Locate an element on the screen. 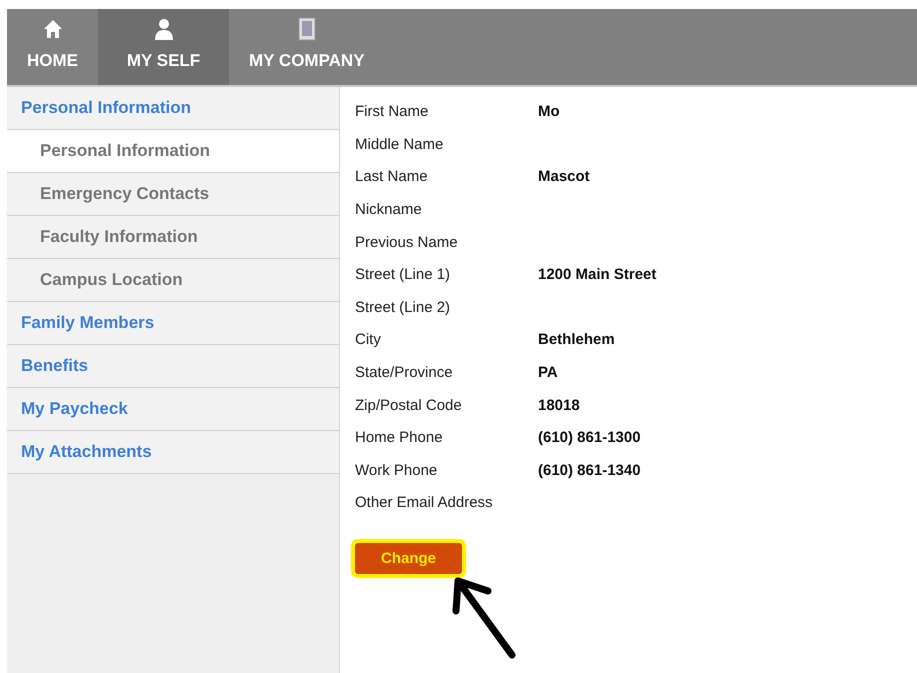 Image resolution: width=917 pixels, height=673 pixels. field-value: (610) 861-1340 is located at coordinates (589, 471).